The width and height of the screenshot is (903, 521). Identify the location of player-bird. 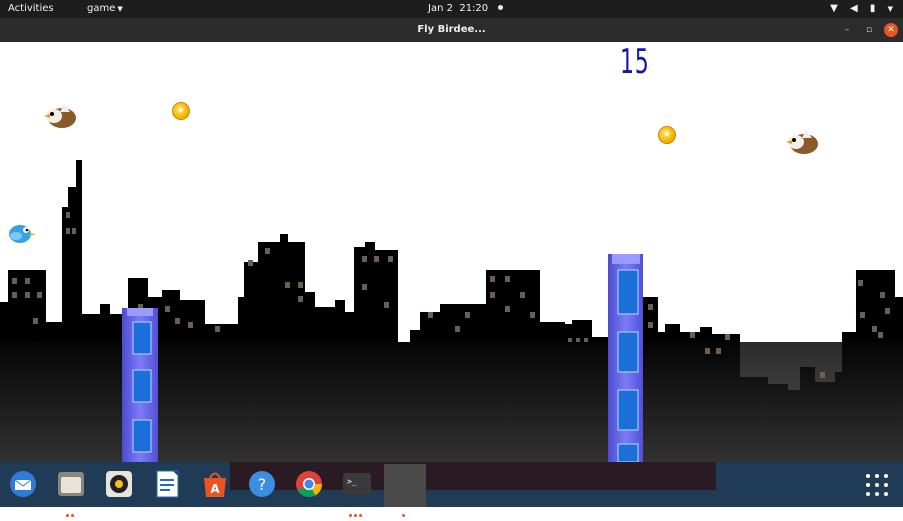
(22, 234).